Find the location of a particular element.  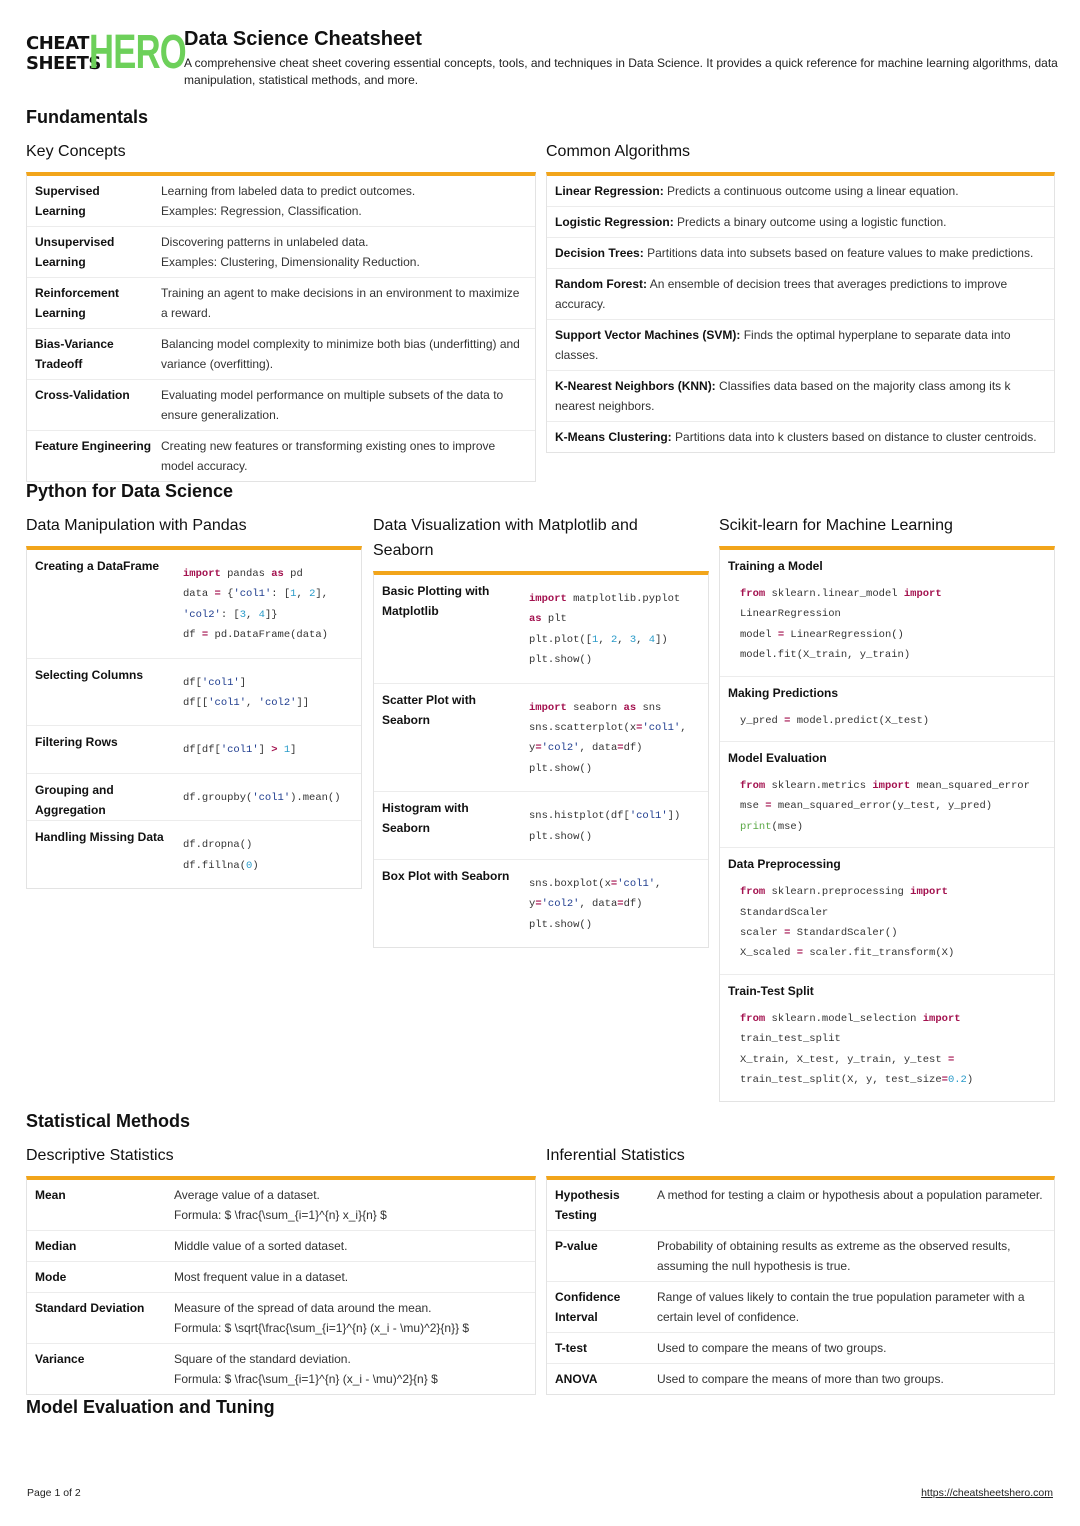

viz-term: Box Plot with Seaborn is located at coordinates (446, 876).